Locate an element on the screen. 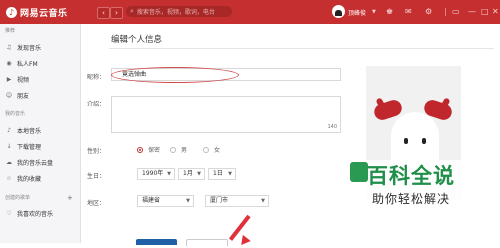 Image resolution: width=500 pixels, height=248 pixels. watermark: 百科全说 助你轻松解决 is located at coordinates (425, 190).